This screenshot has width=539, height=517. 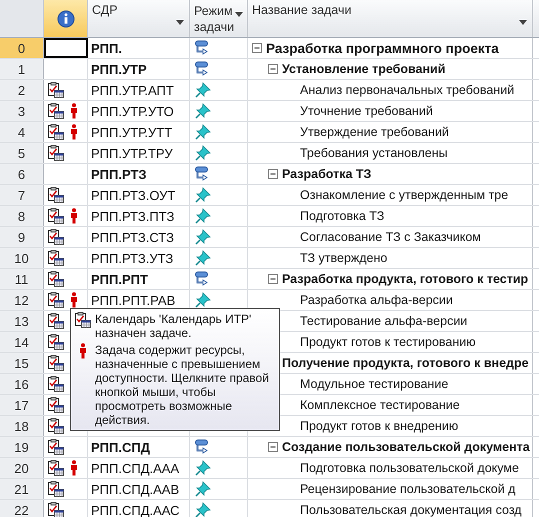 What do you see at coordinates (22, 237) in the screenshot?
I see `row-number: 9` at bounding box center [22, 237].